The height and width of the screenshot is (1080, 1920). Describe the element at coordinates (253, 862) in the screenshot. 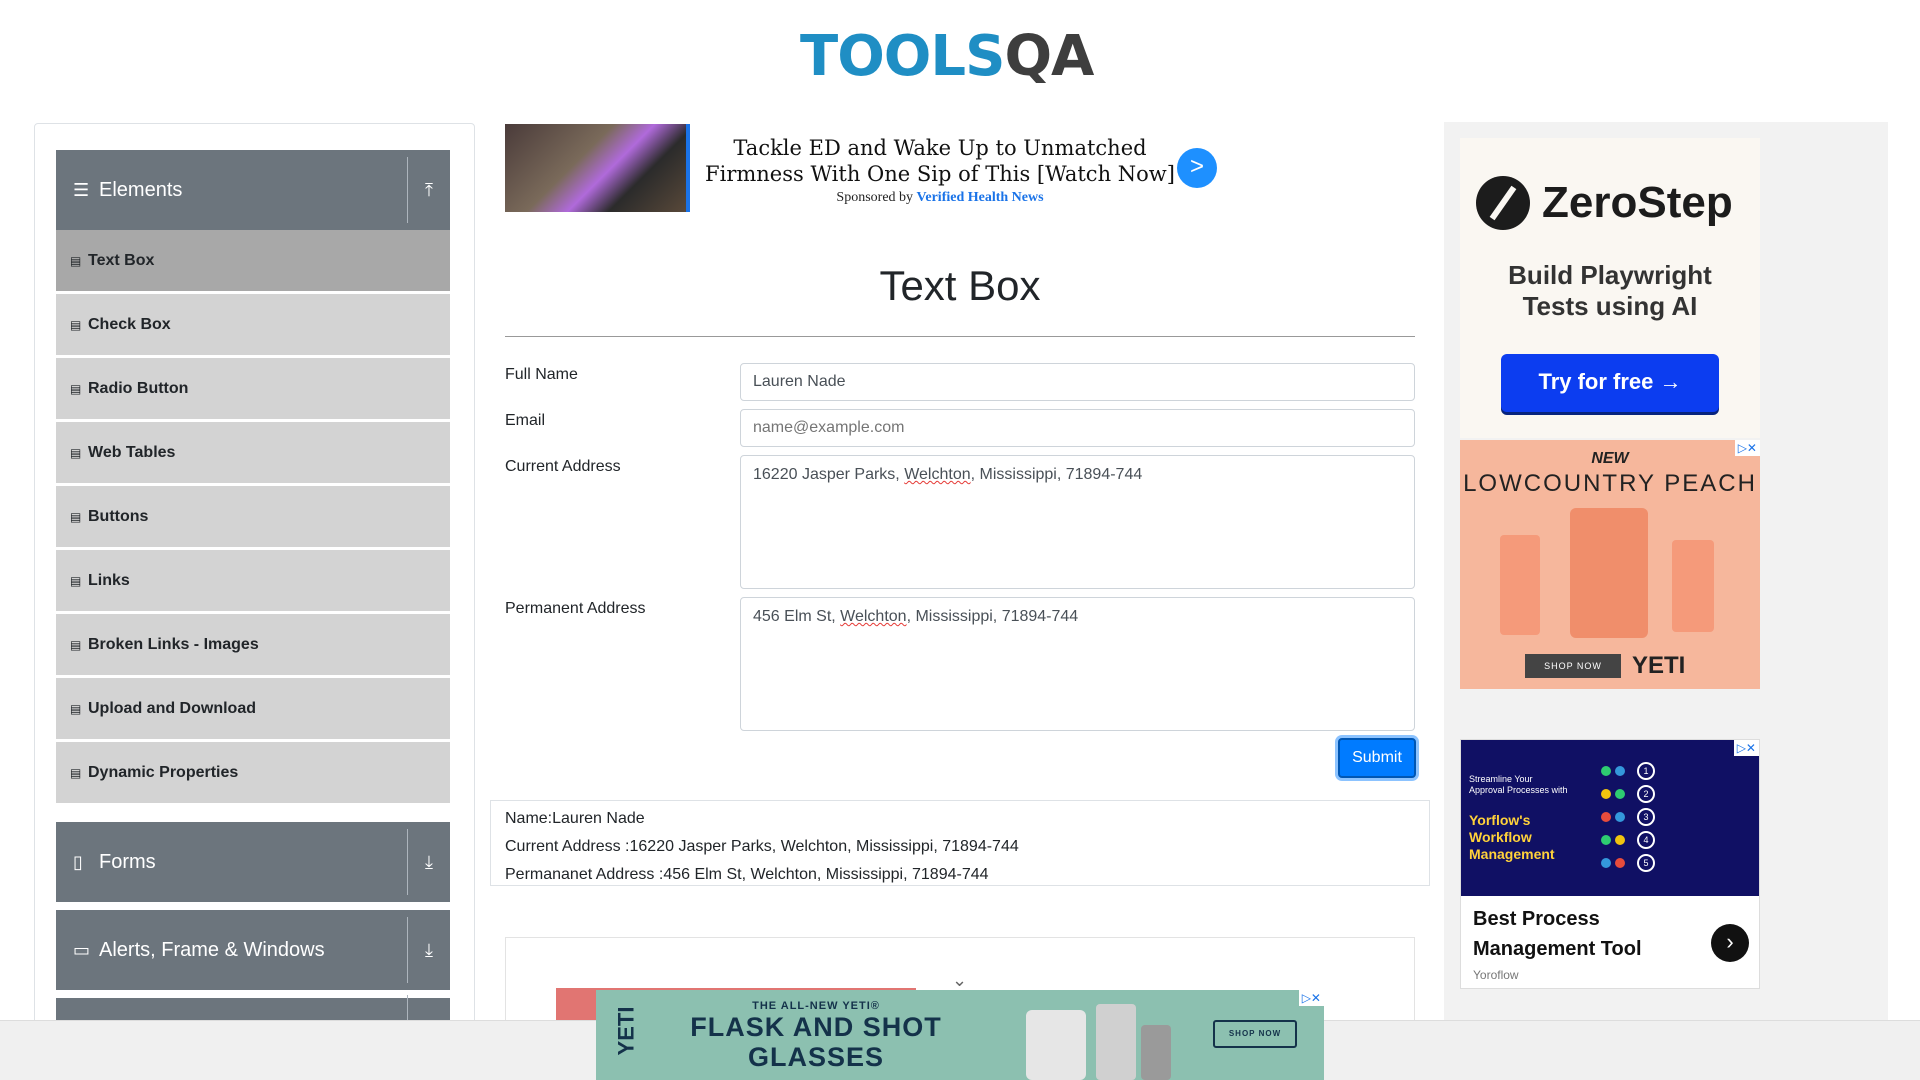

I see `group-header-forms: ▯ Forms ⤓` at that location.